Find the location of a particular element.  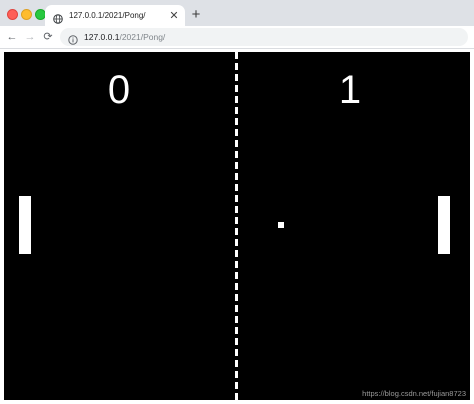

info-icon is located at coordinates (73, 38).